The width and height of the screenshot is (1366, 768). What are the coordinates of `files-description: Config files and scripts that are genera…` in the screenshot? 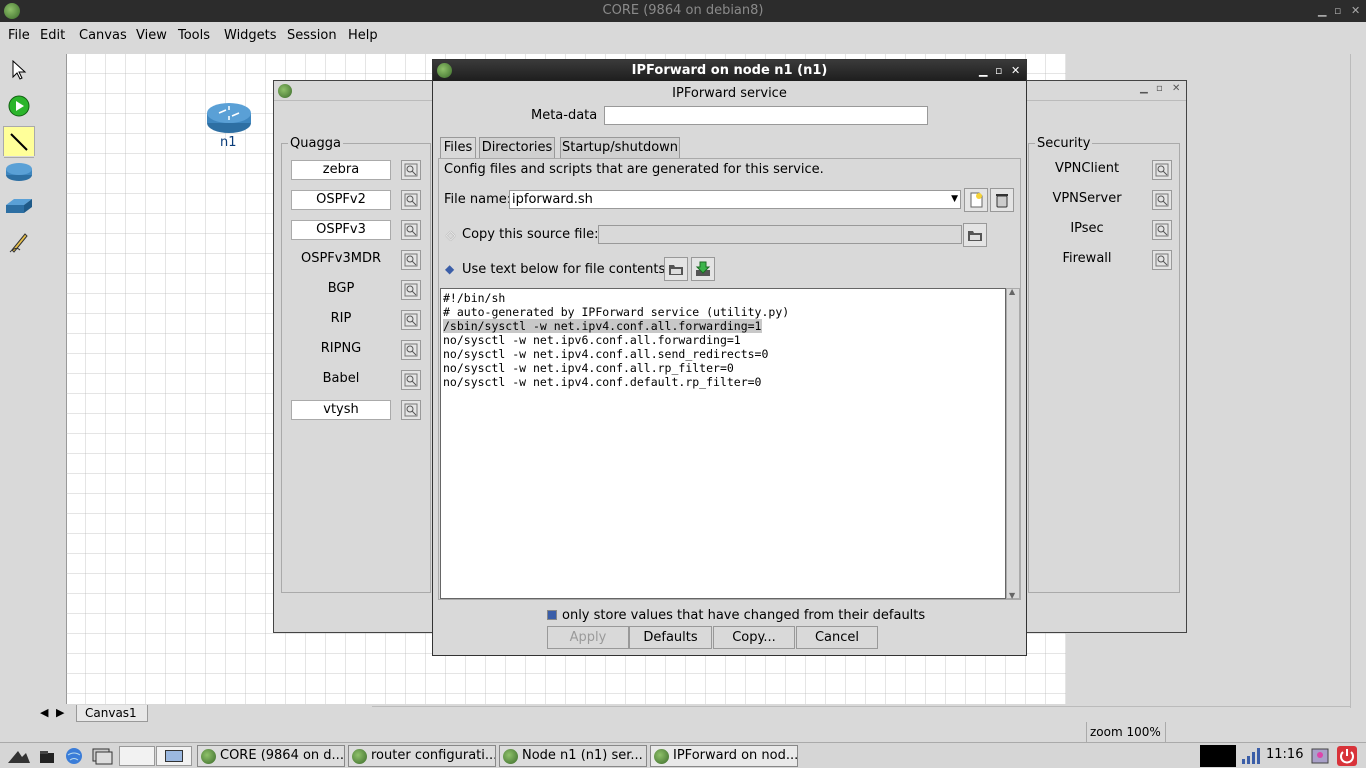 It's located at (634, 169).